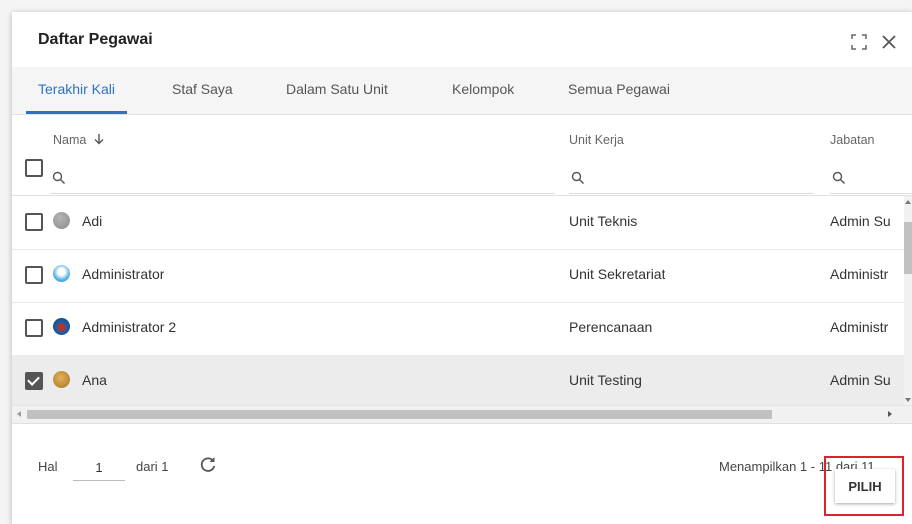 The image size is (912, 524). I want to click on employee-name: Administrator 2, so click(129, 327).